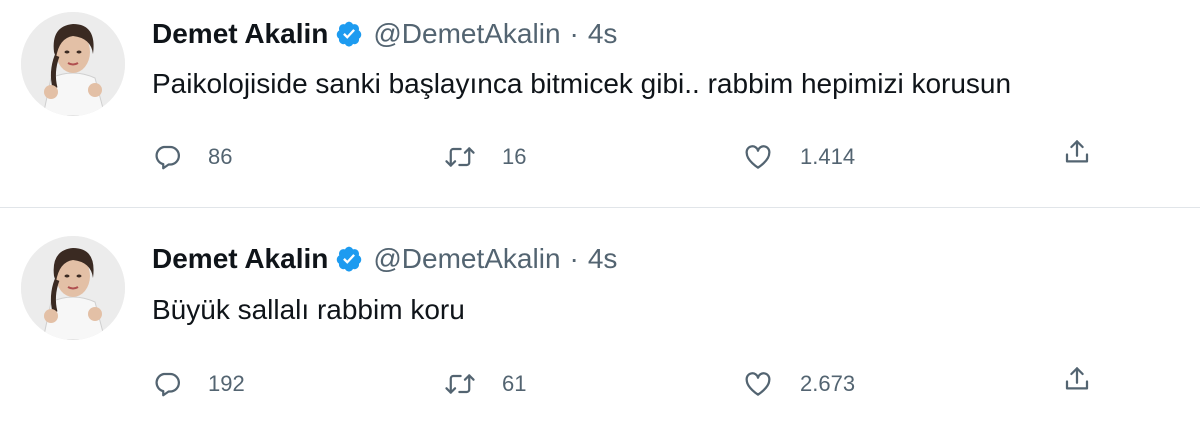 This screenshot has height=427, width=1200. What do you see at coordinates (632, 384) in the screenshot?
I see `tweet-actions: 192 61 2.673` at bounding box center [632, 384].